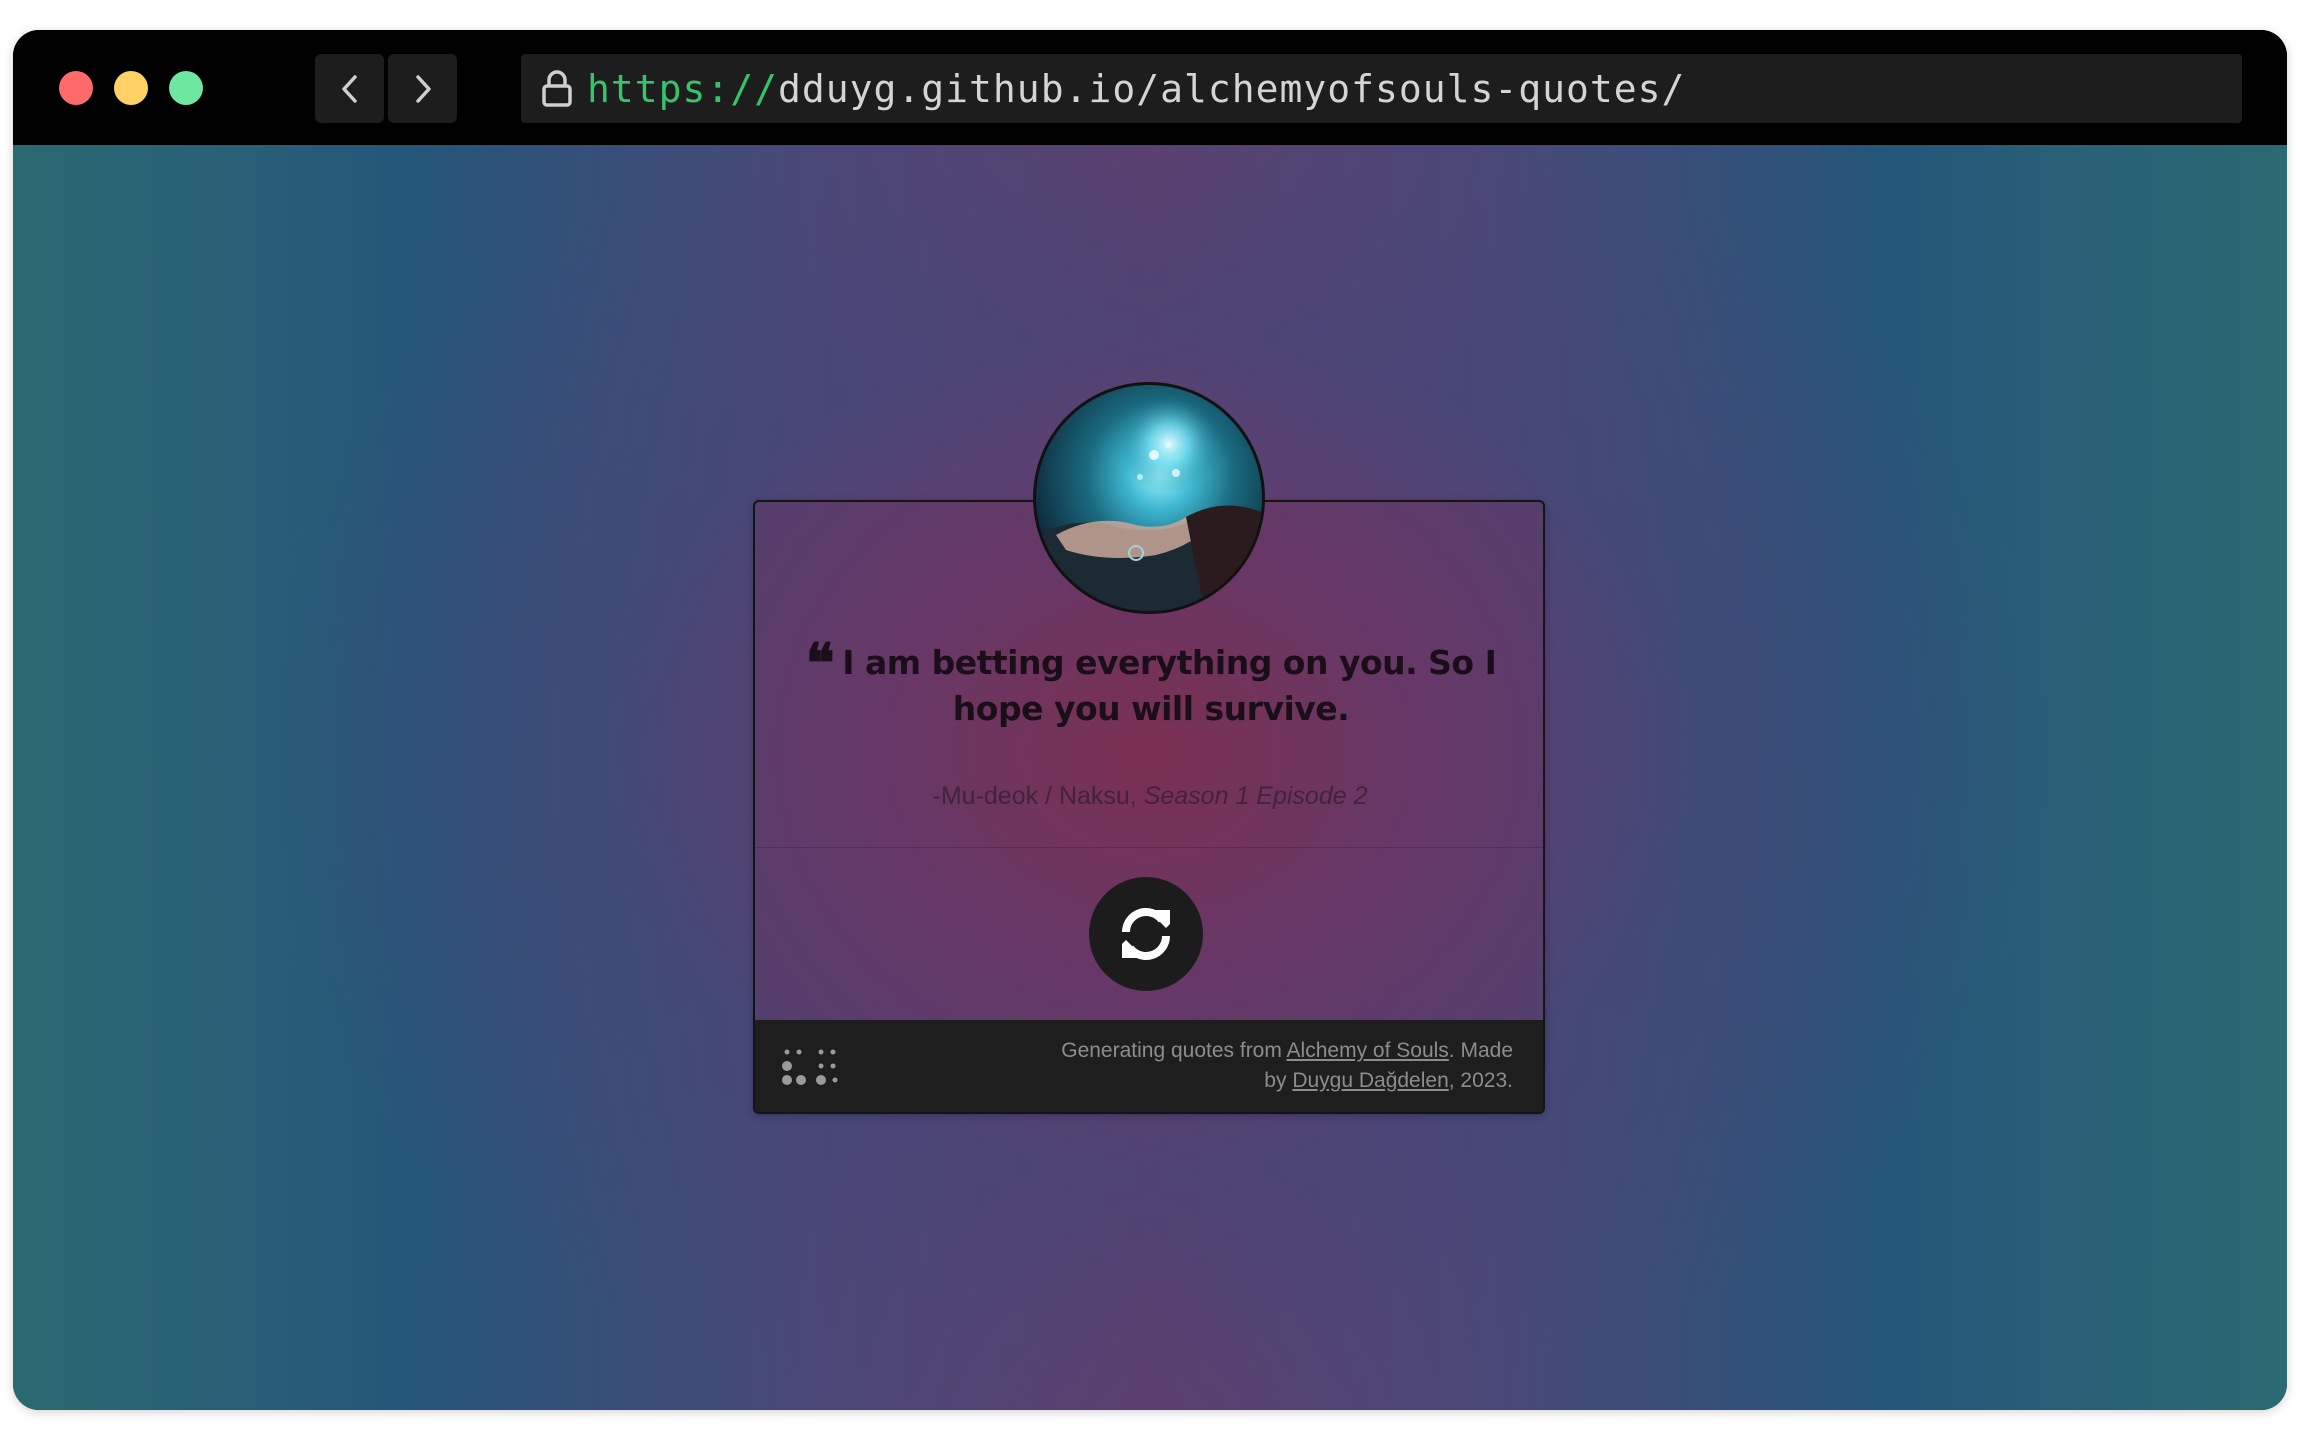 Image resolution: width=2300 pixels, height=1440 pixels. What do you see at coordinates (76, 88) in the screenshot?
I see `close-window-button` at bounding box center [76, 88].